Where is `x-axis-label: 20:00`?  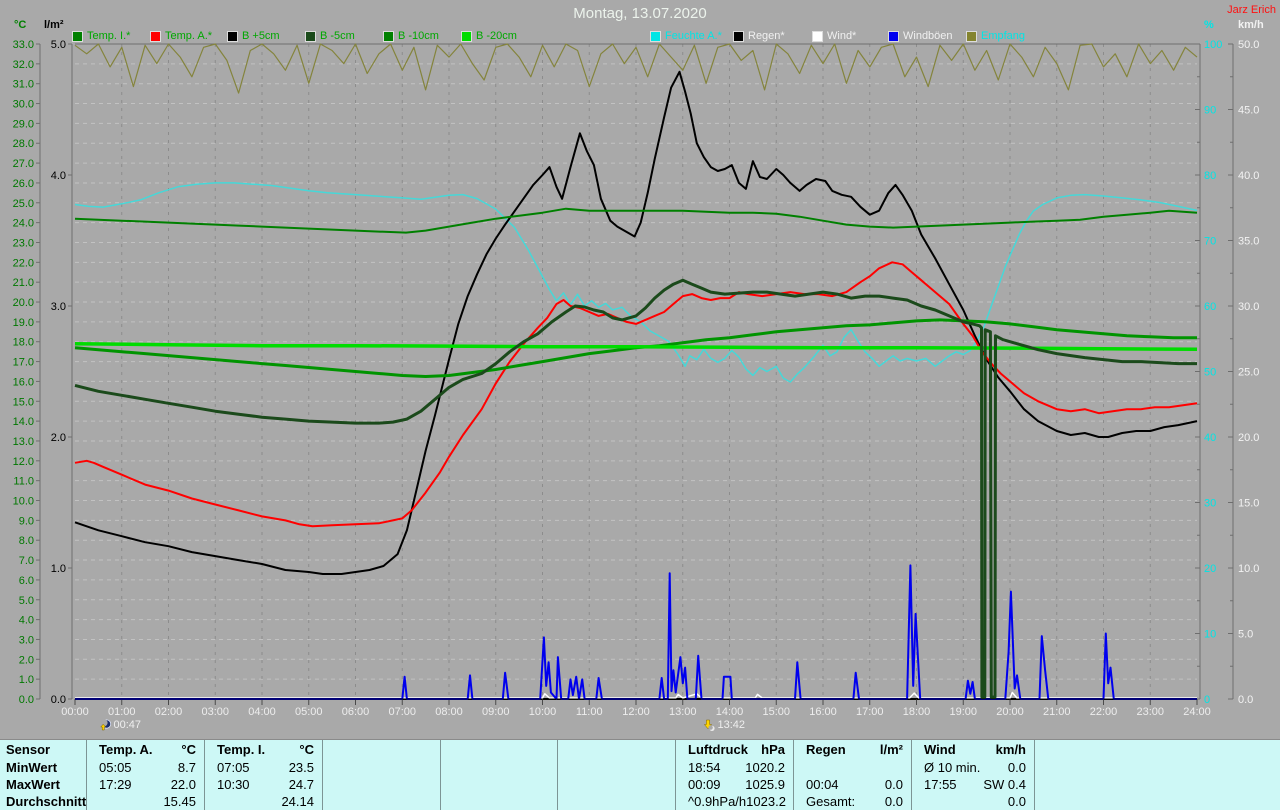
x-axis-label: 20:00 is located at coordinates (1010, 712).